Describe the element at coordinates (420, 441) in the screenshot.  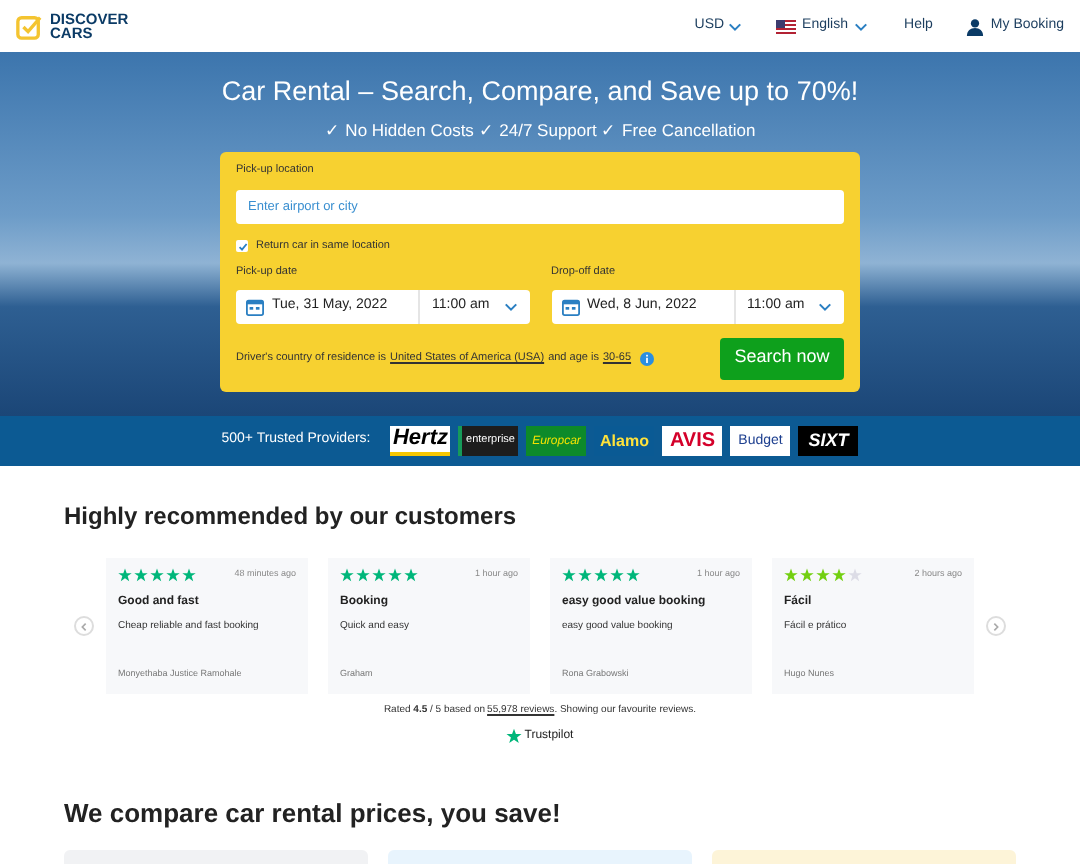
I see `provider-logo: Hertz` at that location.